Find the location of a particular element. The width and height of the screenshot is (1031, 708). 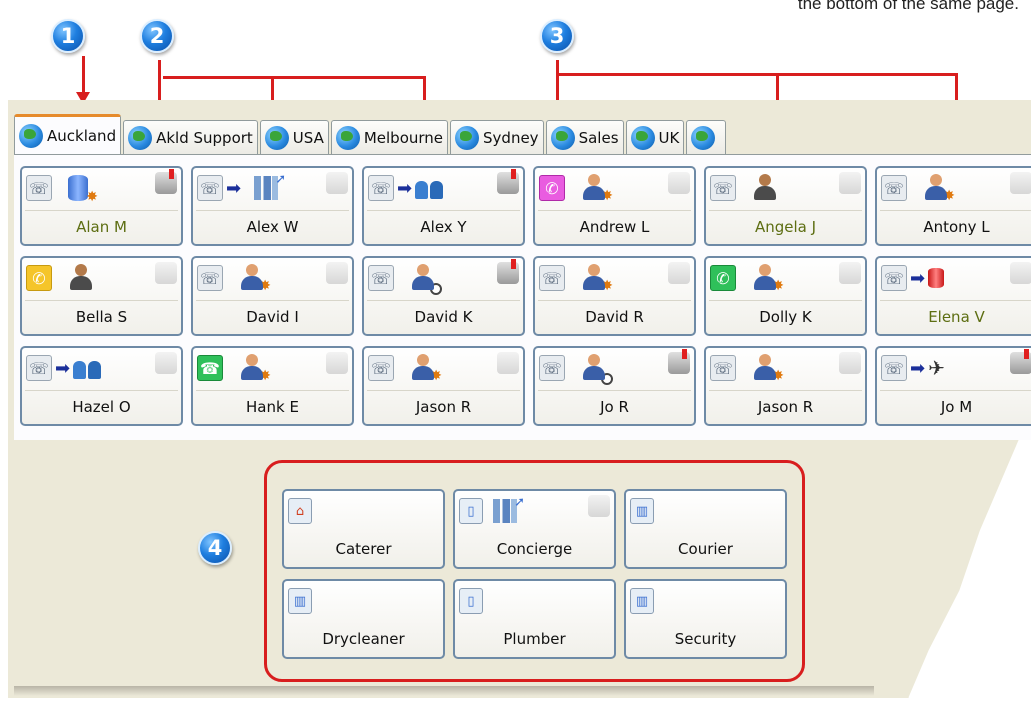

header-note: the bottom of the same page. is located at coordinates (908, 6).